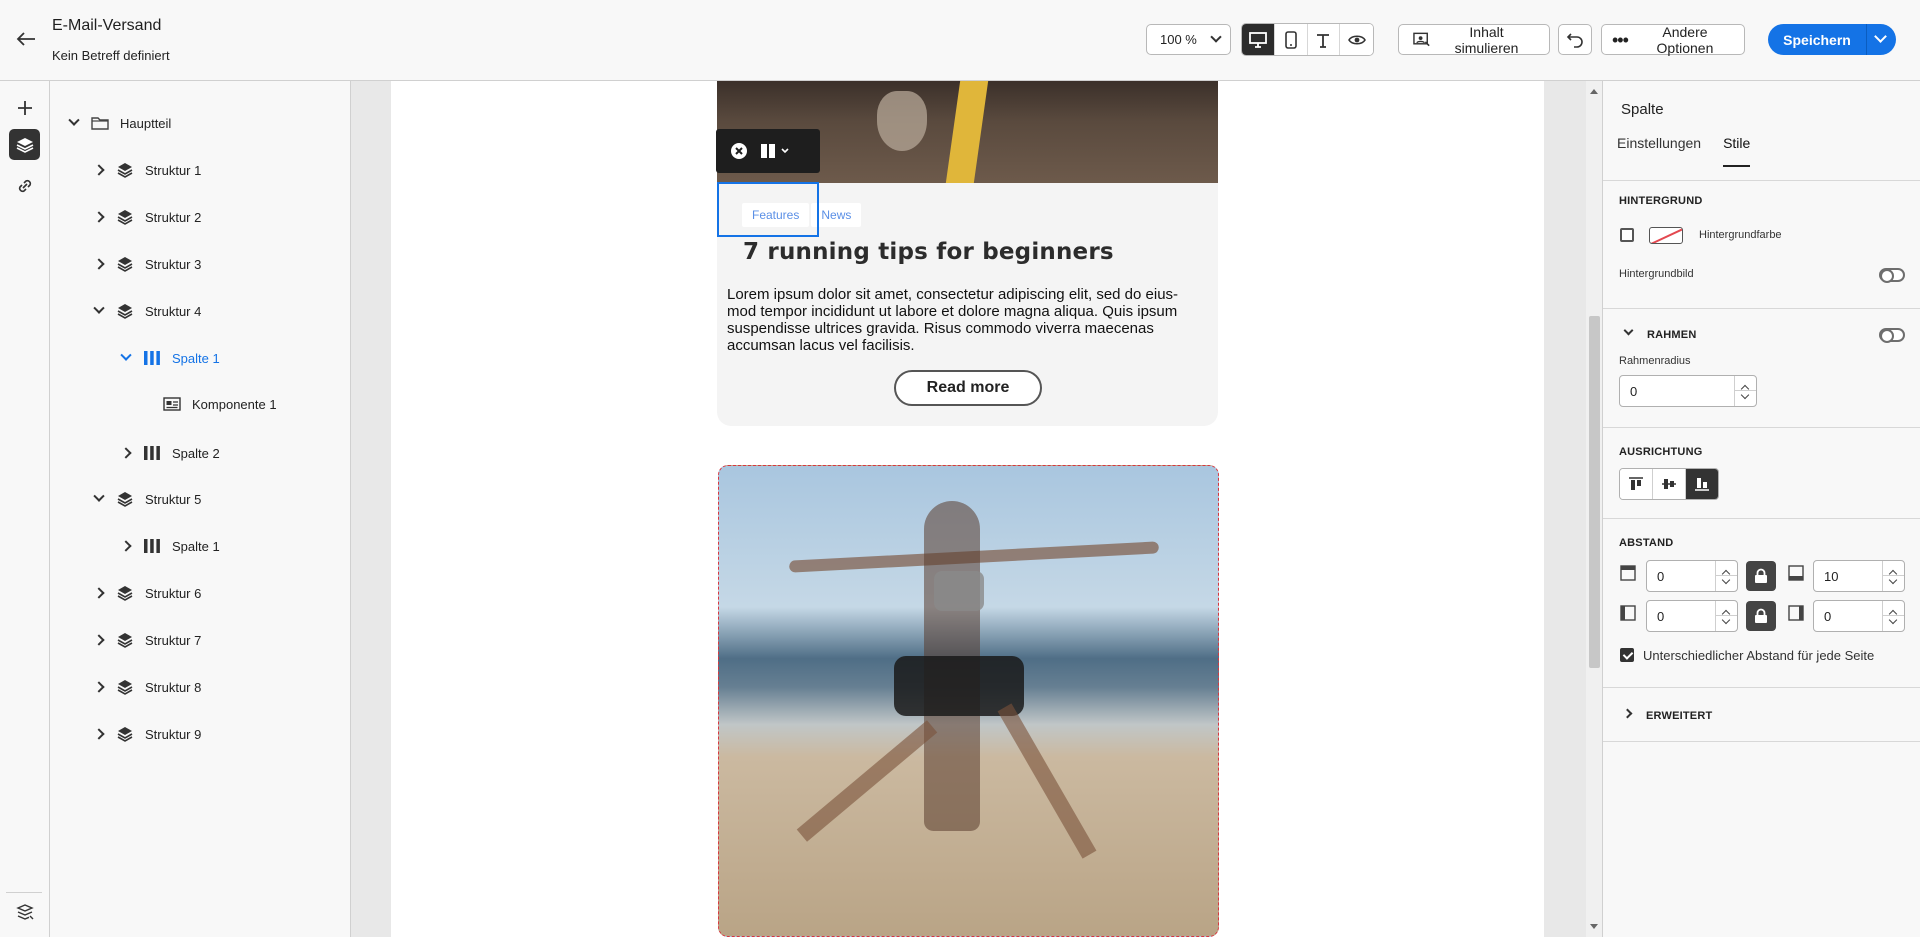 This screenshot has height=937, width=1920. Describe the element at coordinates (1671, 335) in the screenshot. I see `border-section-heading: RAHMEN` at that location.